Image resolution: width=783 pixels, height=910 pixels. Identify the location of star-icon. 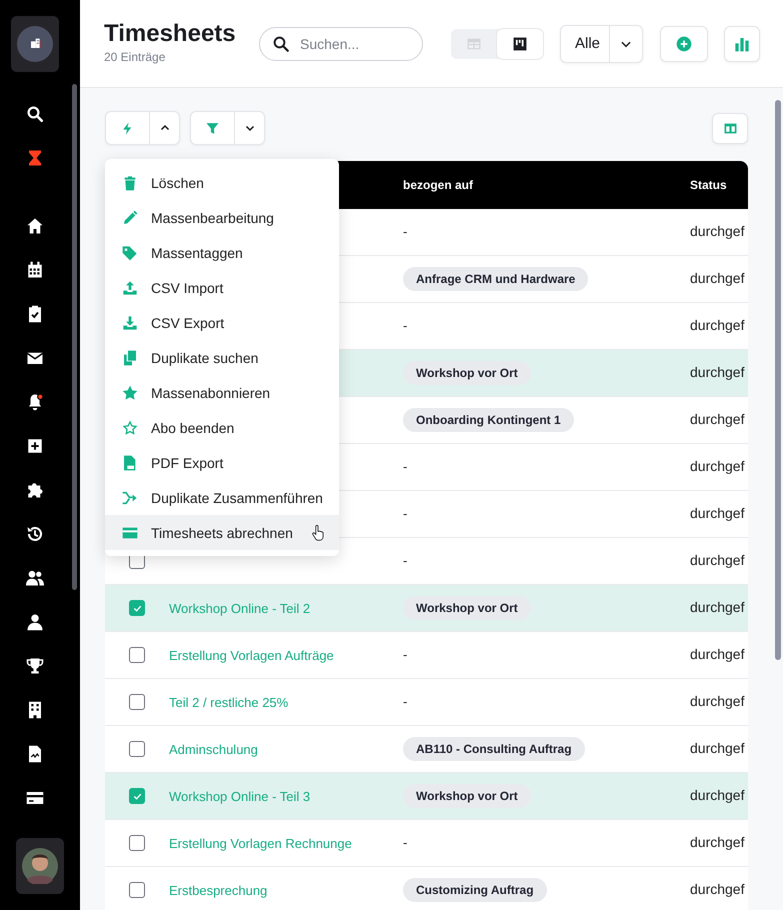
(130, 392).